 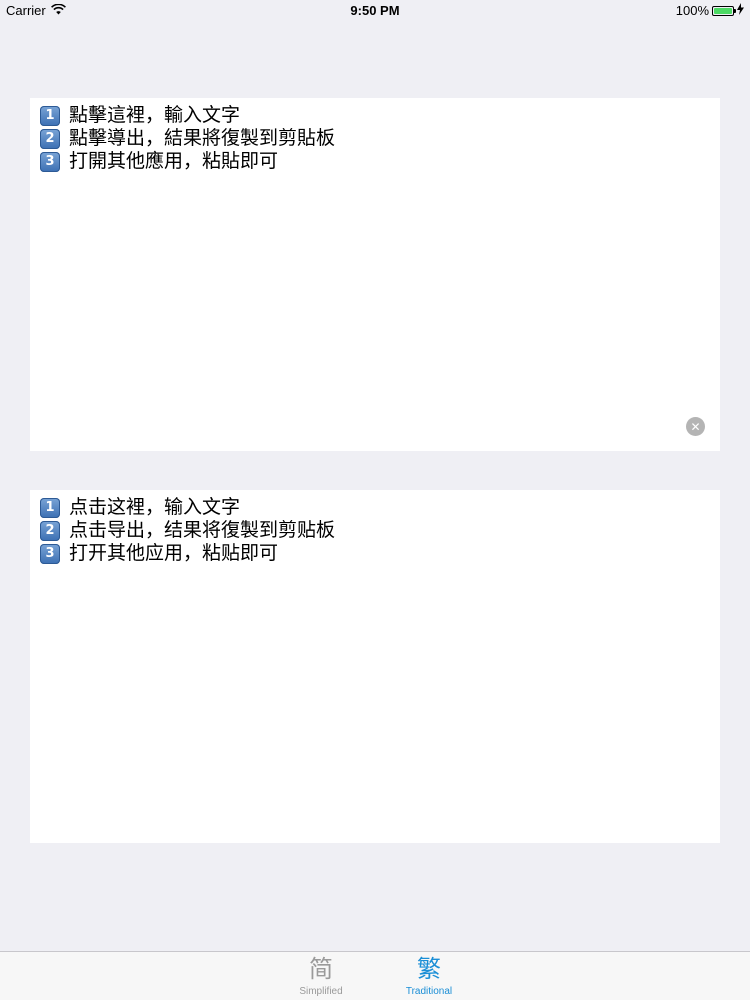 I want to click on battery-percent: 100%, so click(x=692, y=10).